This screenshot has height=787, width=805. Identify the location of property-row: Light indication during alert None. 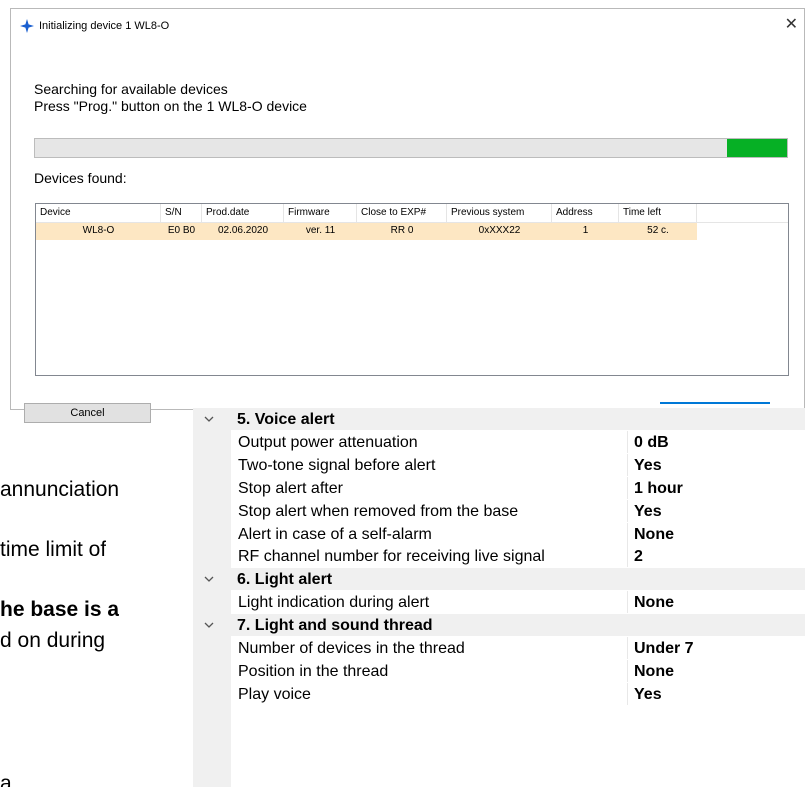
(499, 602).